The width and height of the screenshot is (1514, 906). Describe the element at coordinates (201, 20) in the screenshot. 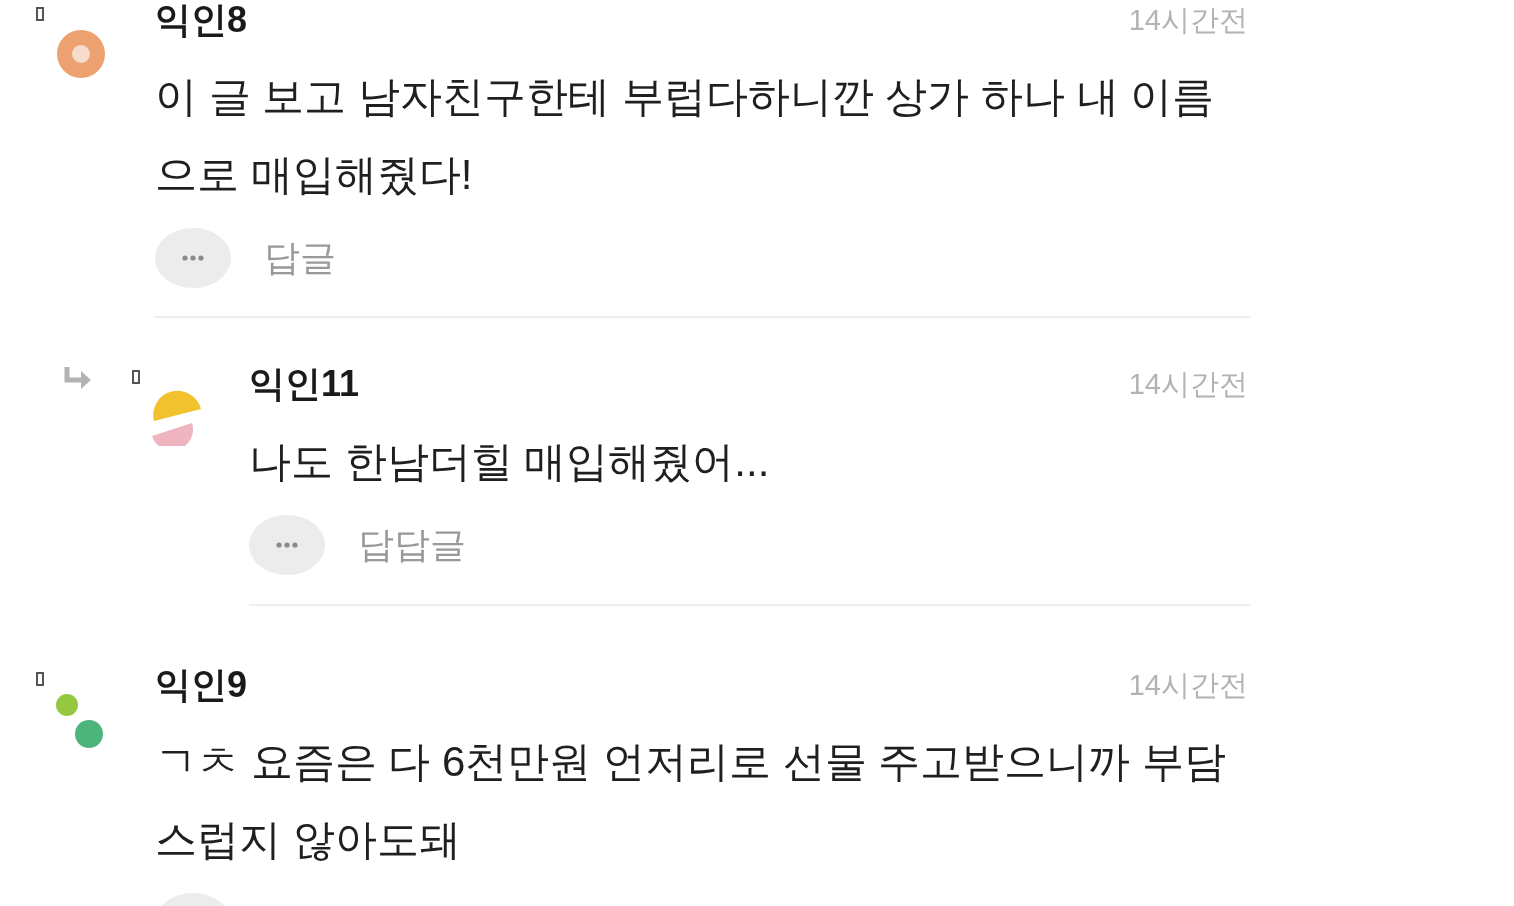

I see `username: 익인8` at that location.